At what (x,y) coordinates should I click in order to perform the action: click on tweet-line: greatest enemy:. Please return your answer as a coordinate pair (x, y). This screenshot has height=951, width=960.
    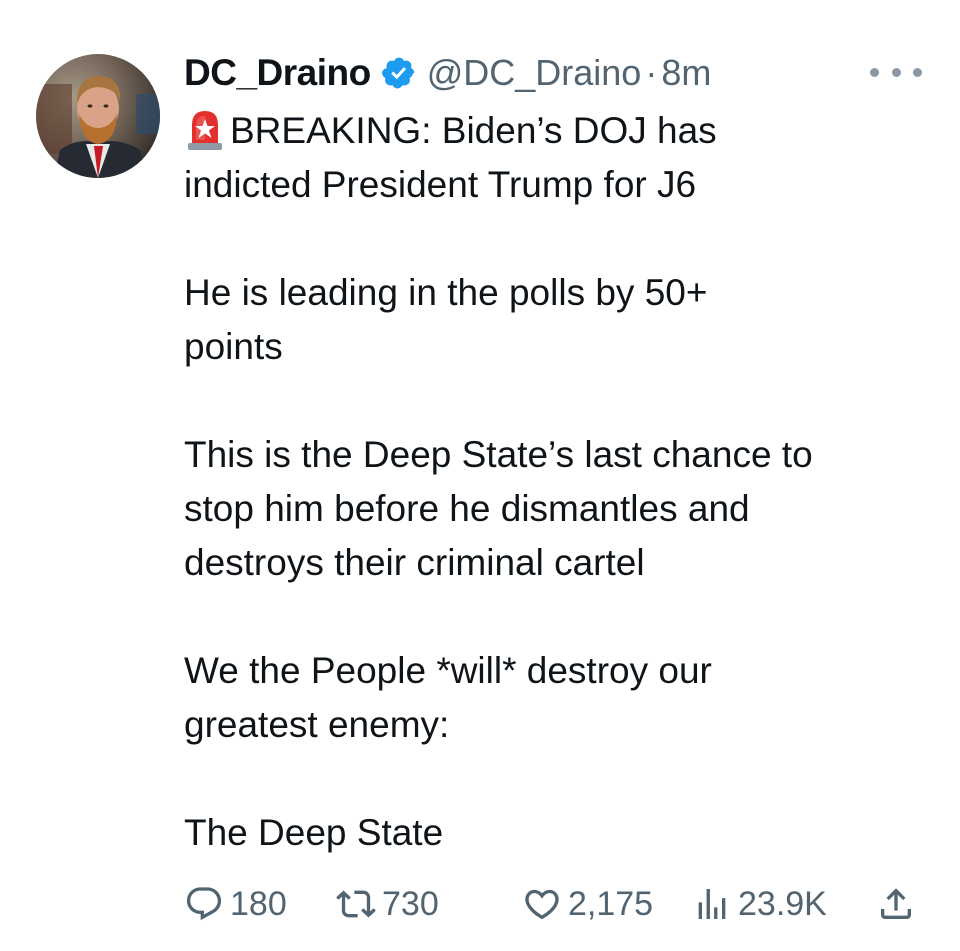
    Looking at the image, I should click on (317, 724).